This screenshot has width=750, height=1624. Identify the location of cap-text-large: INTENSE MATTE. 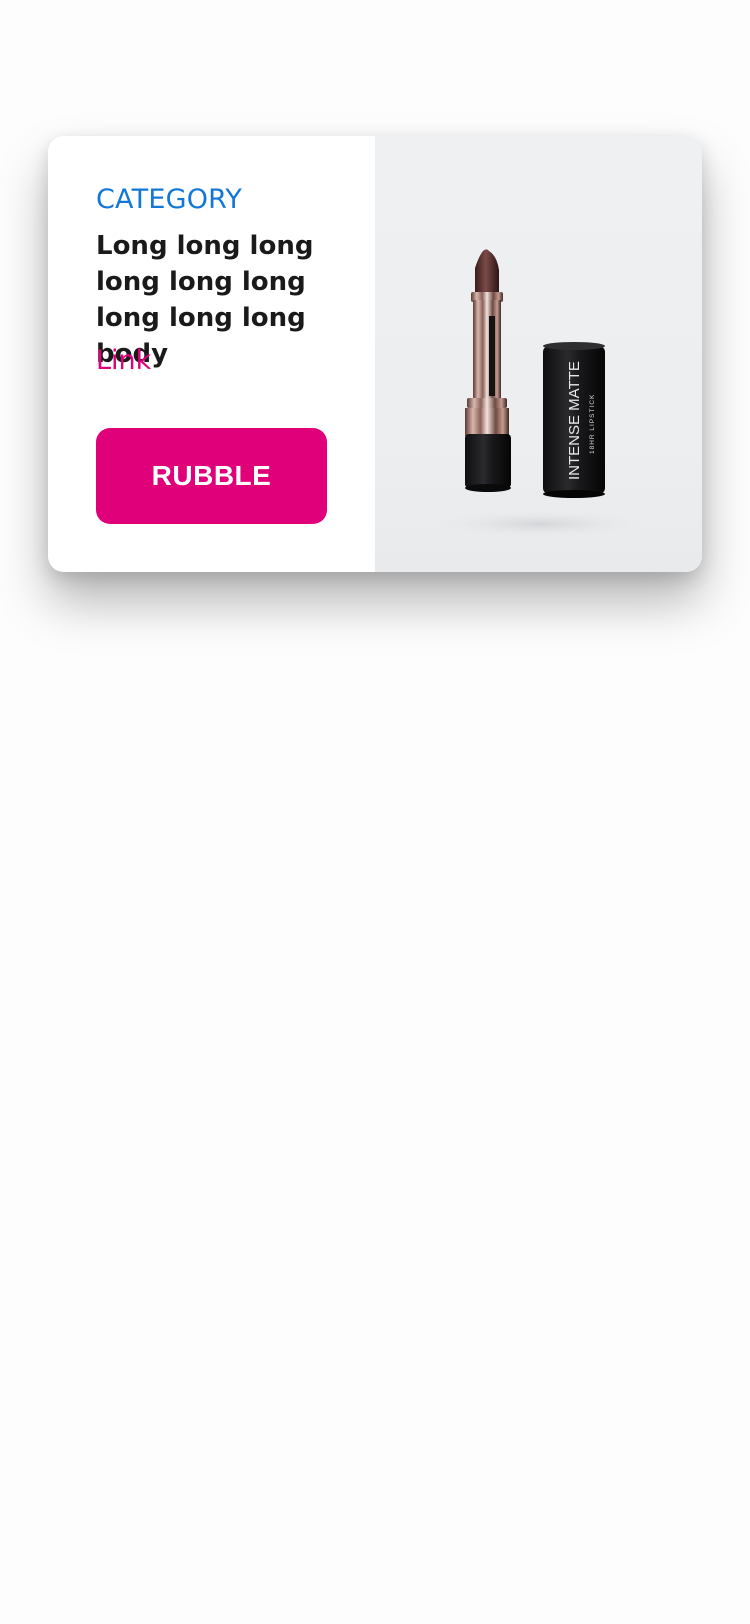
(574, 420).